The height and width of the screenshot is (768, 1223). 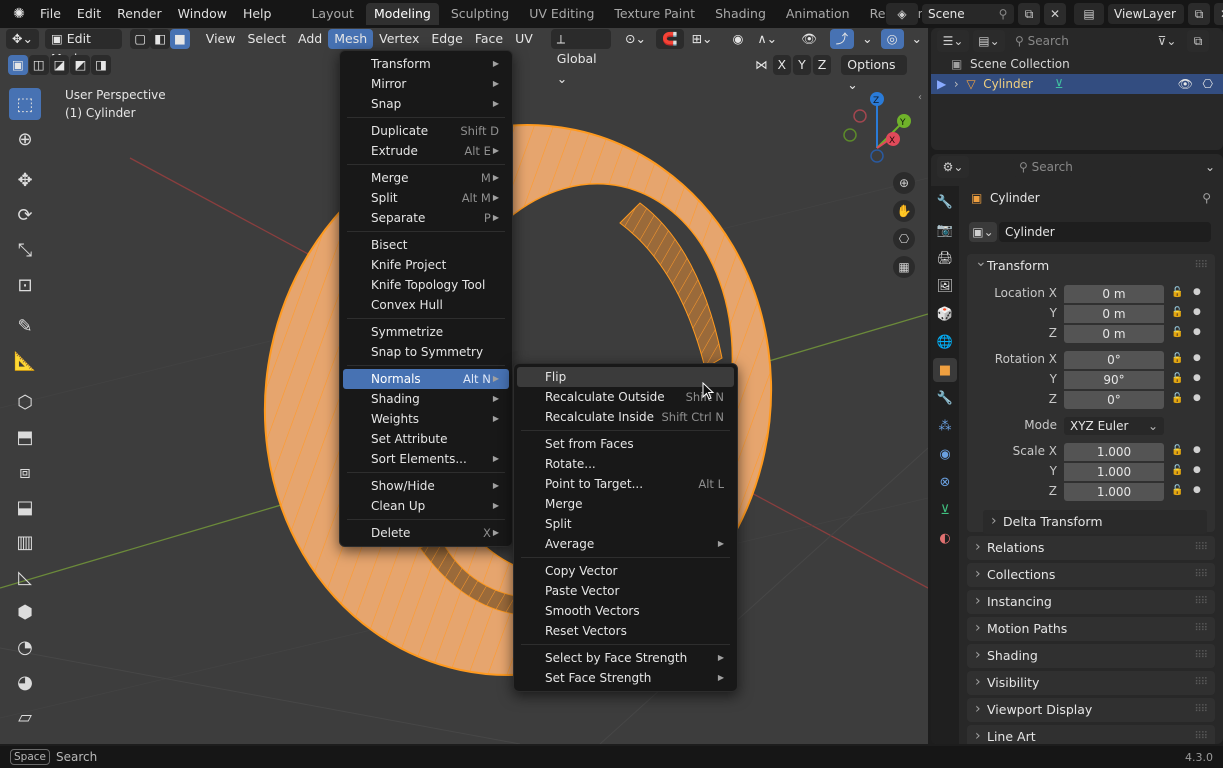 What do you see at coordinates (989, 41) in the screenshot?
I see `outliner-display-mode-icon: ▤⌄` at bounding box center [989, 41].